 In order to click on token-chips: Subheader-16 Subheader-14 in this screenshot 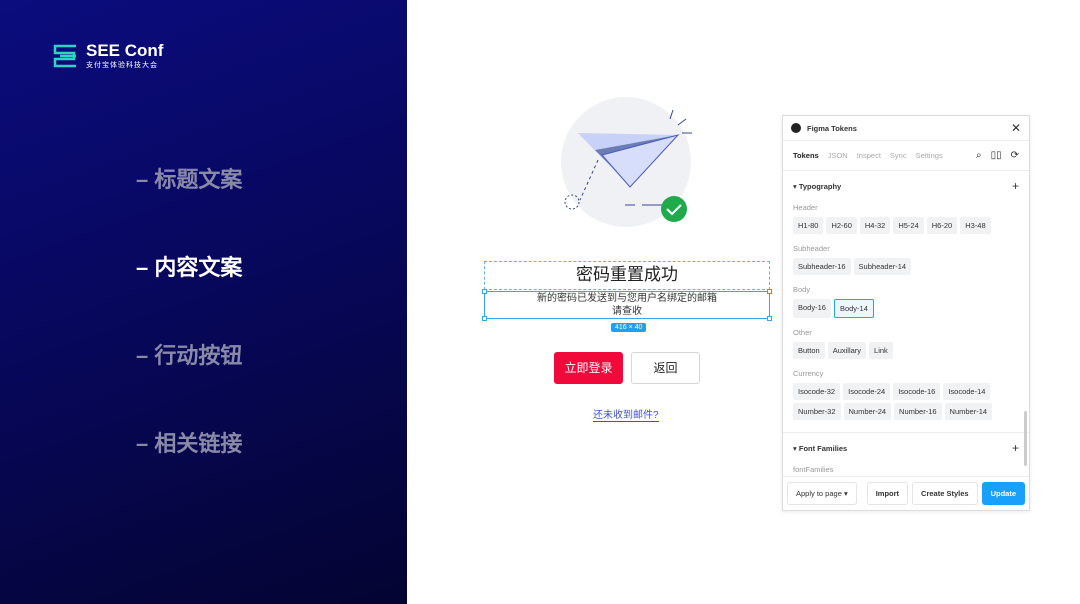, I will do `click(906, 266)`.